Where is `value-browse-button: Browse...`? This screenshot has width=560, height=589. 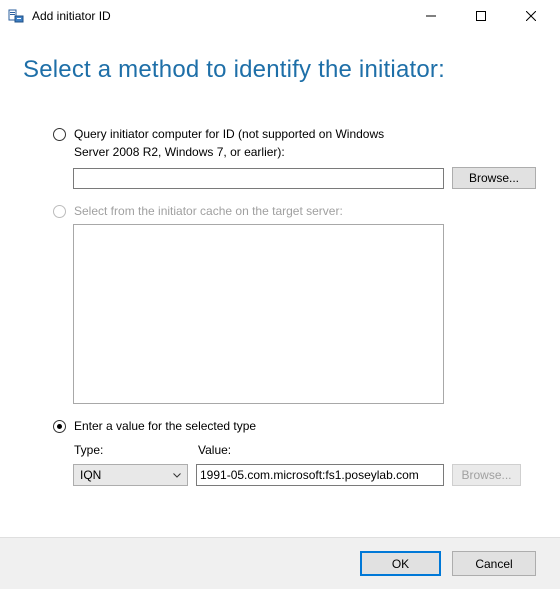
value-browse-button: Browse... is located at coordinates (486, 475).